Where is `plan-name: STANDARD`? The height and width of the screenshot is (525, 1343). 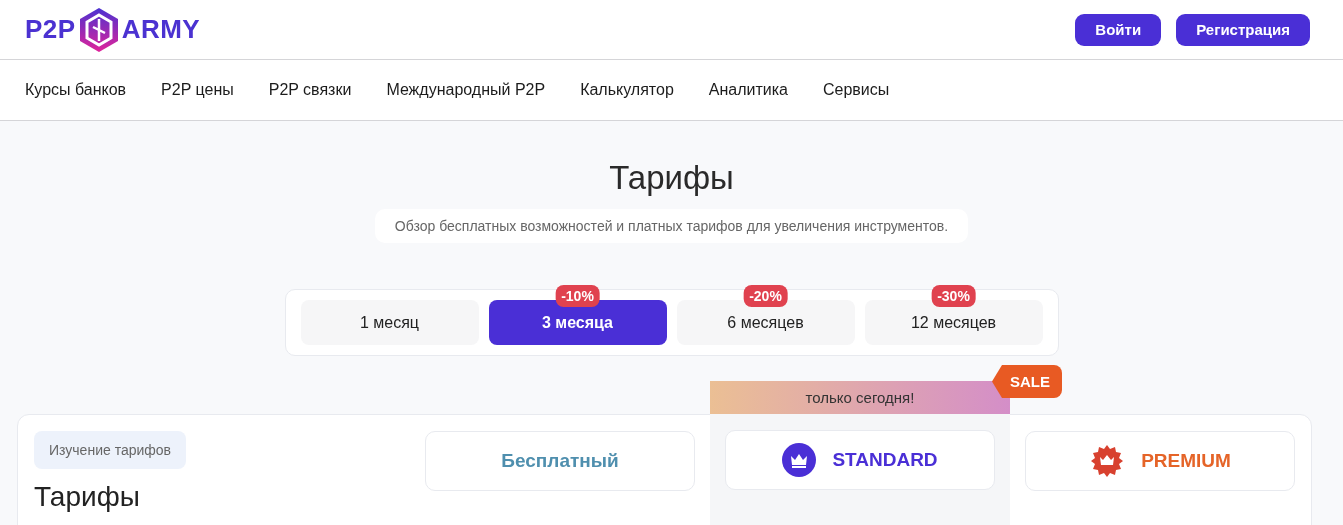 plan-name: STANDARD is located at coordinates (885, 460).